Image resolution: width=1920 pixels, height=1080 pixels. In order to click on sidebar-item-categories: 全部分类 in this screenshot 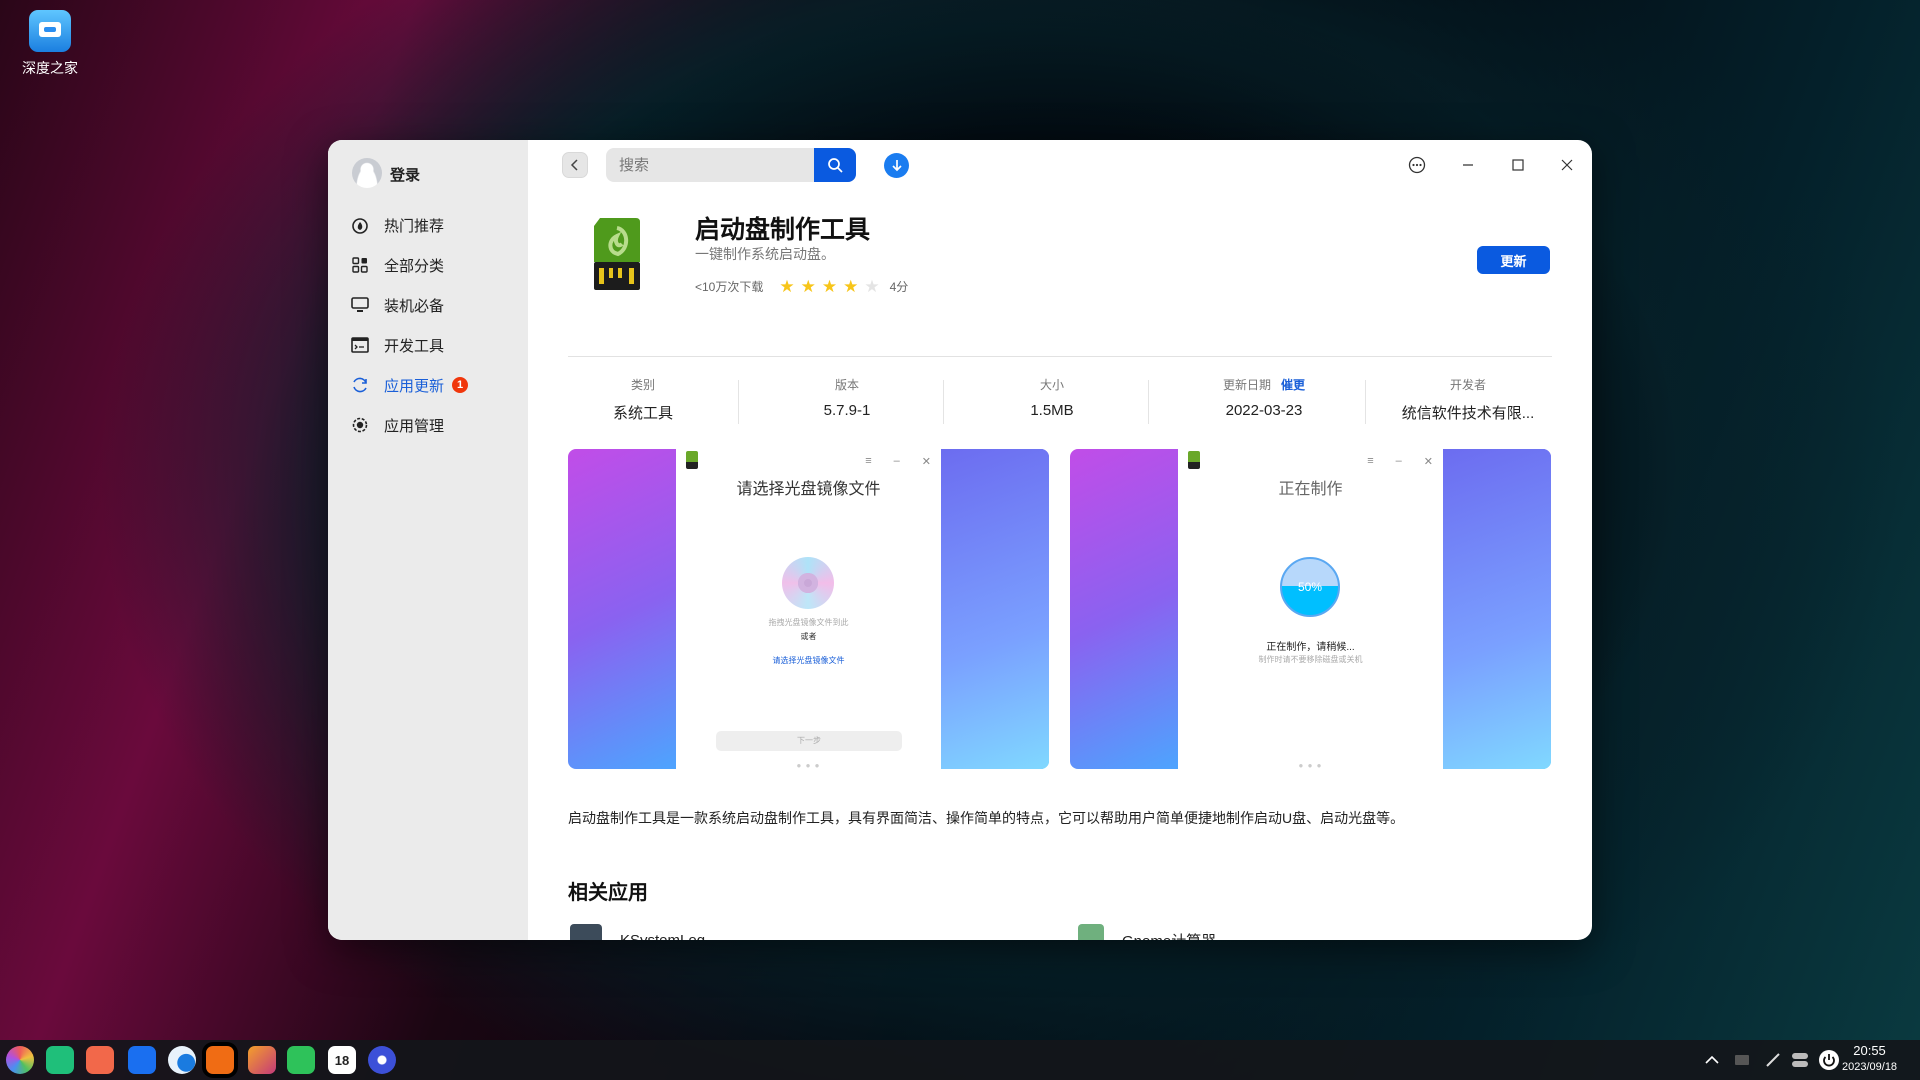, I will do `click(397, 265)`.